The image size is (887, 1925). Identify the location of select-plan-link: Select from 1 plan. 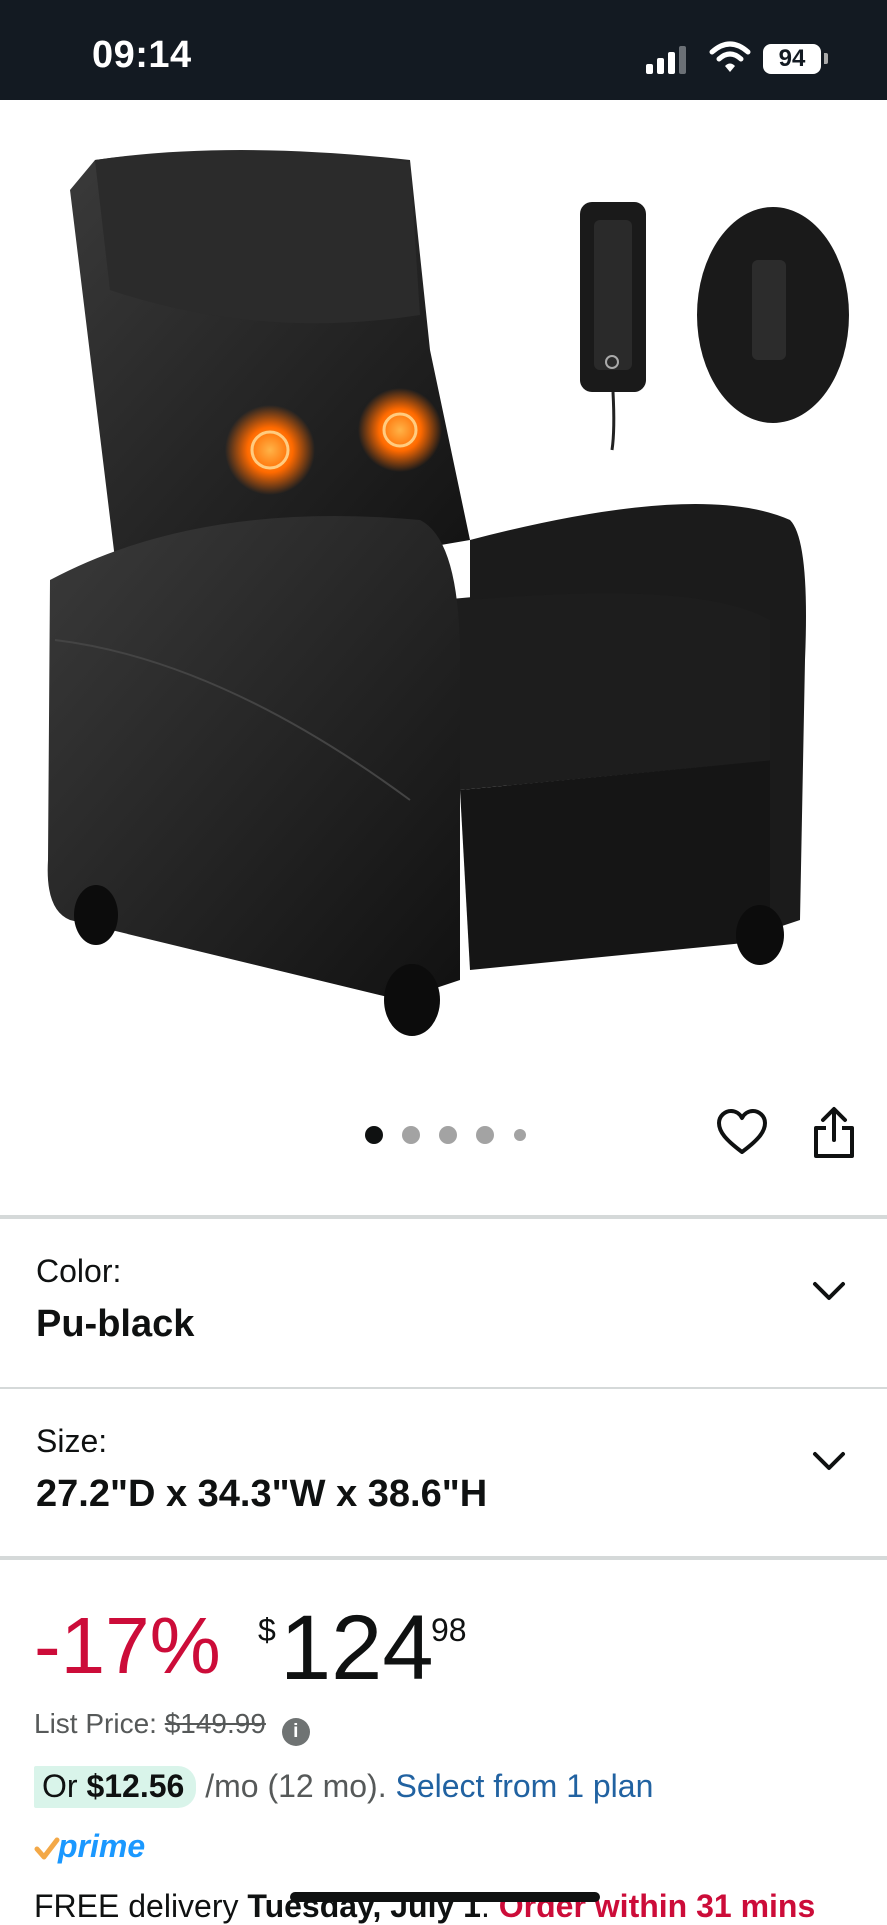
(524, 1786).